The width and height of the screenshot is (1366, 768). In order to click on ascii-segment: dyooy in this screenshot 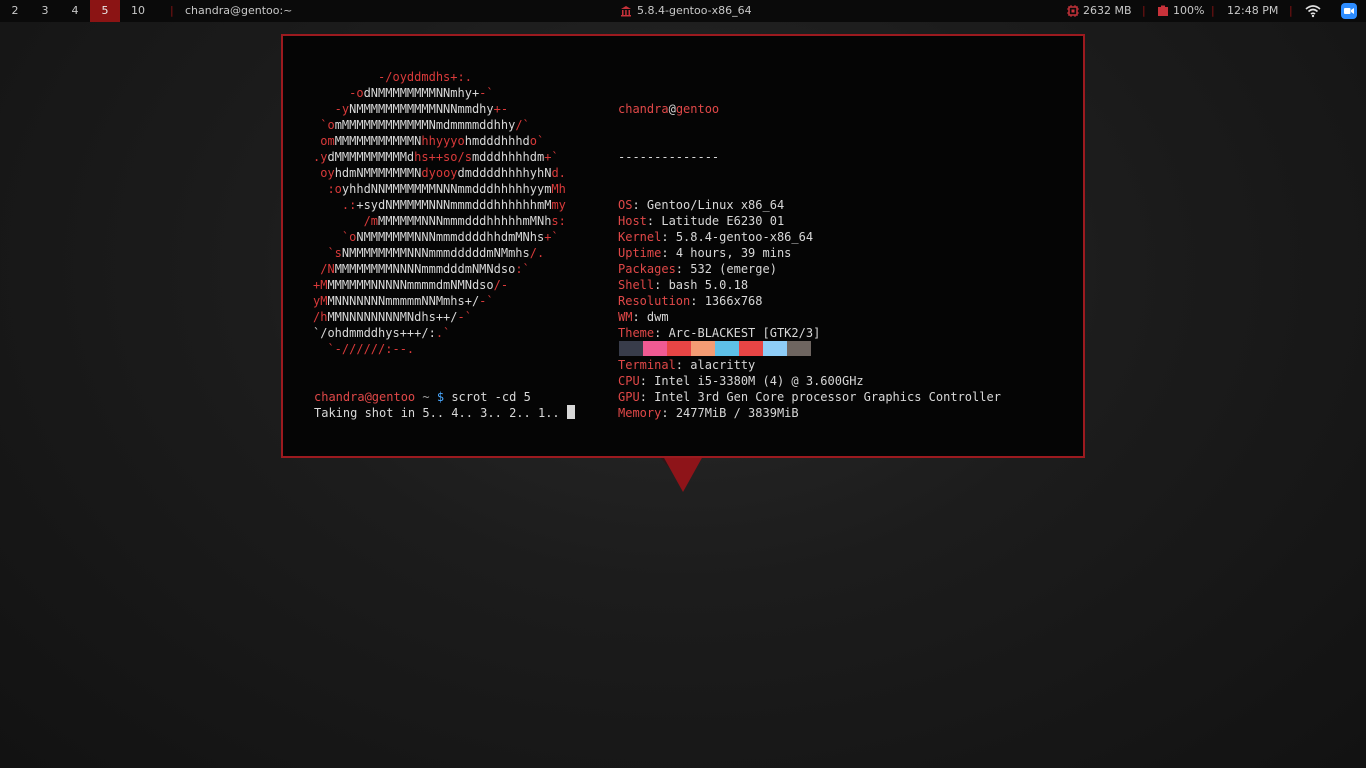, I will do `click(439, 173)`.